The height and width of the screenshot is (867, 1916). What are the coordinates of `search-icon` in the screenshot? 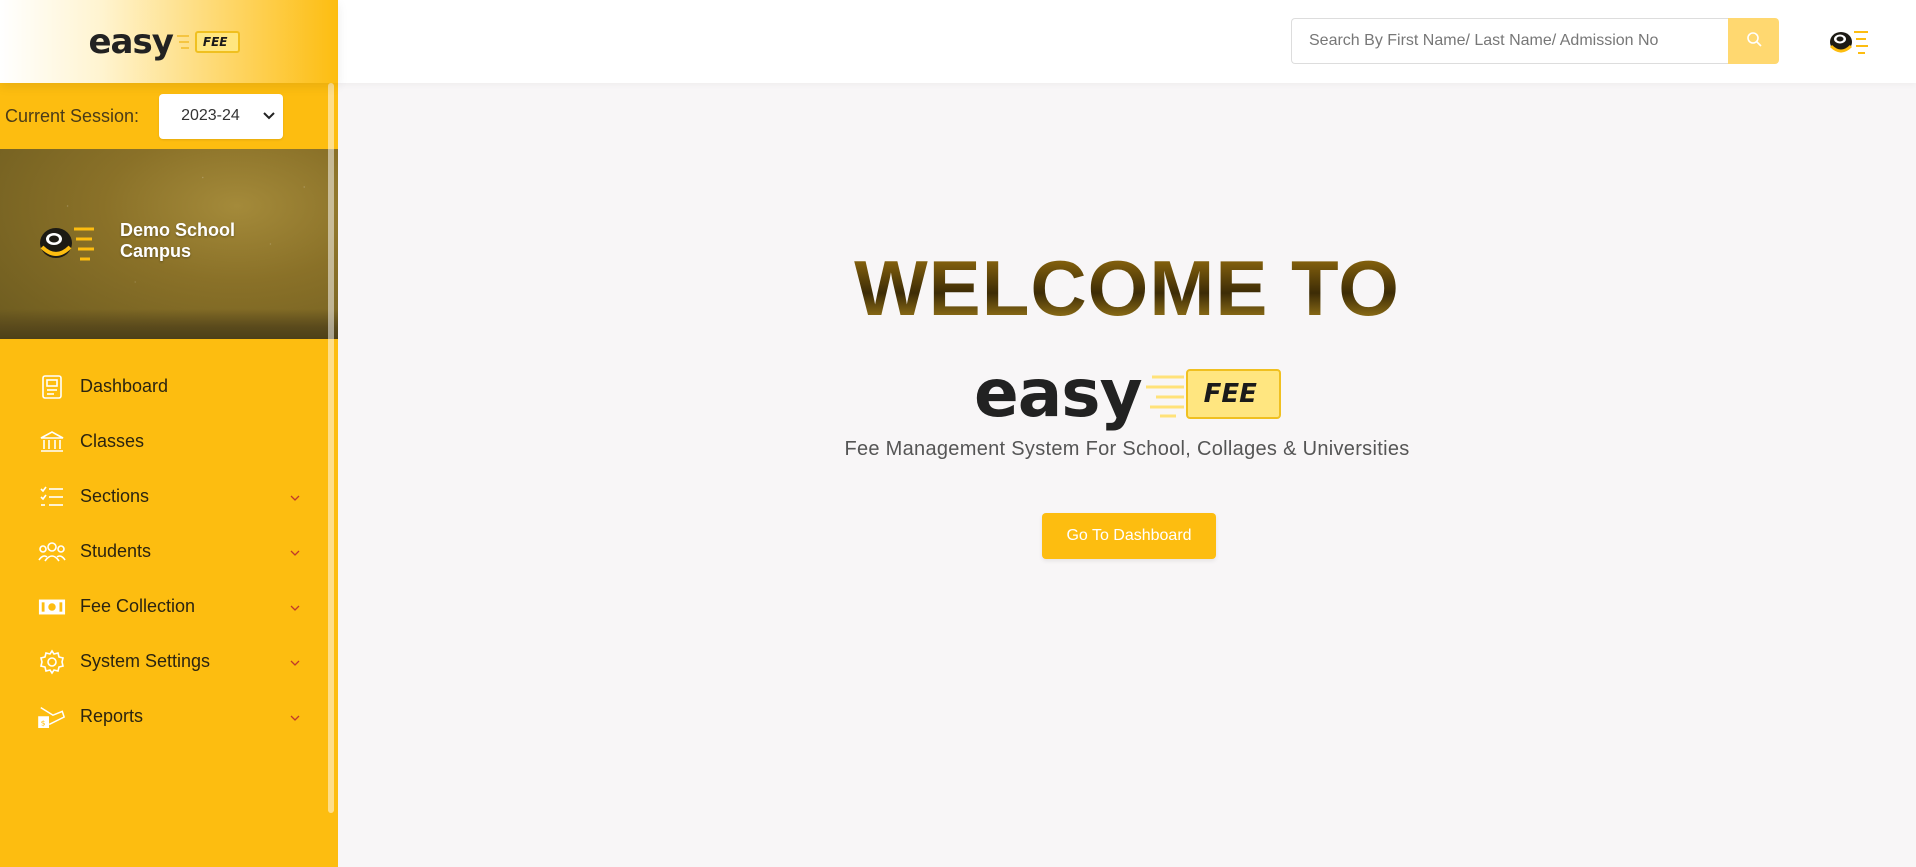 It's located at (1754, 41).